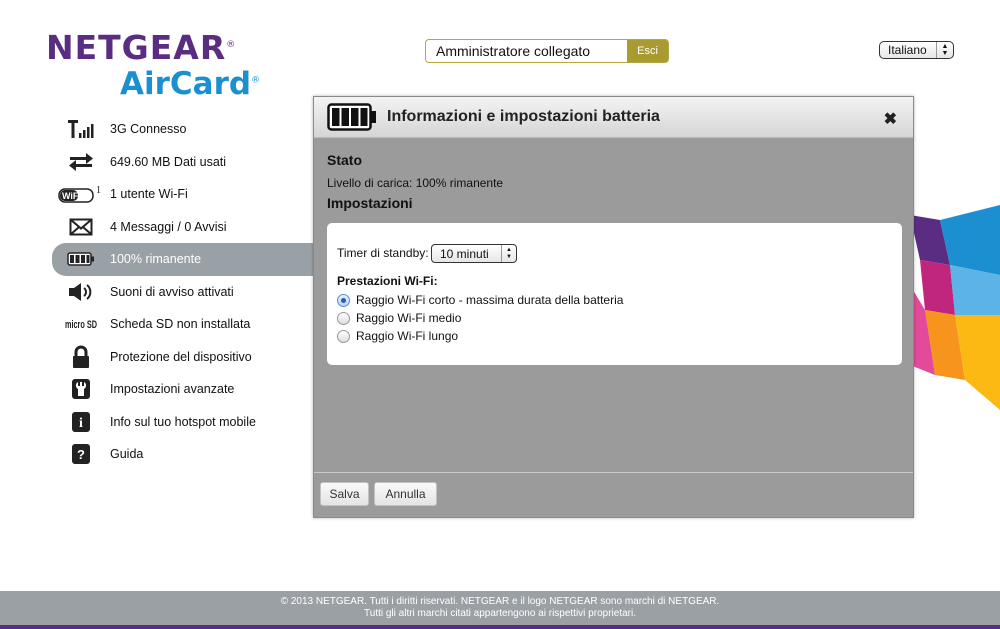 The width and height of the screenshot is (1000, 629). I want to click on wifi-performance-label: Prestazioni Wi-Fi:, so click(387, 281).